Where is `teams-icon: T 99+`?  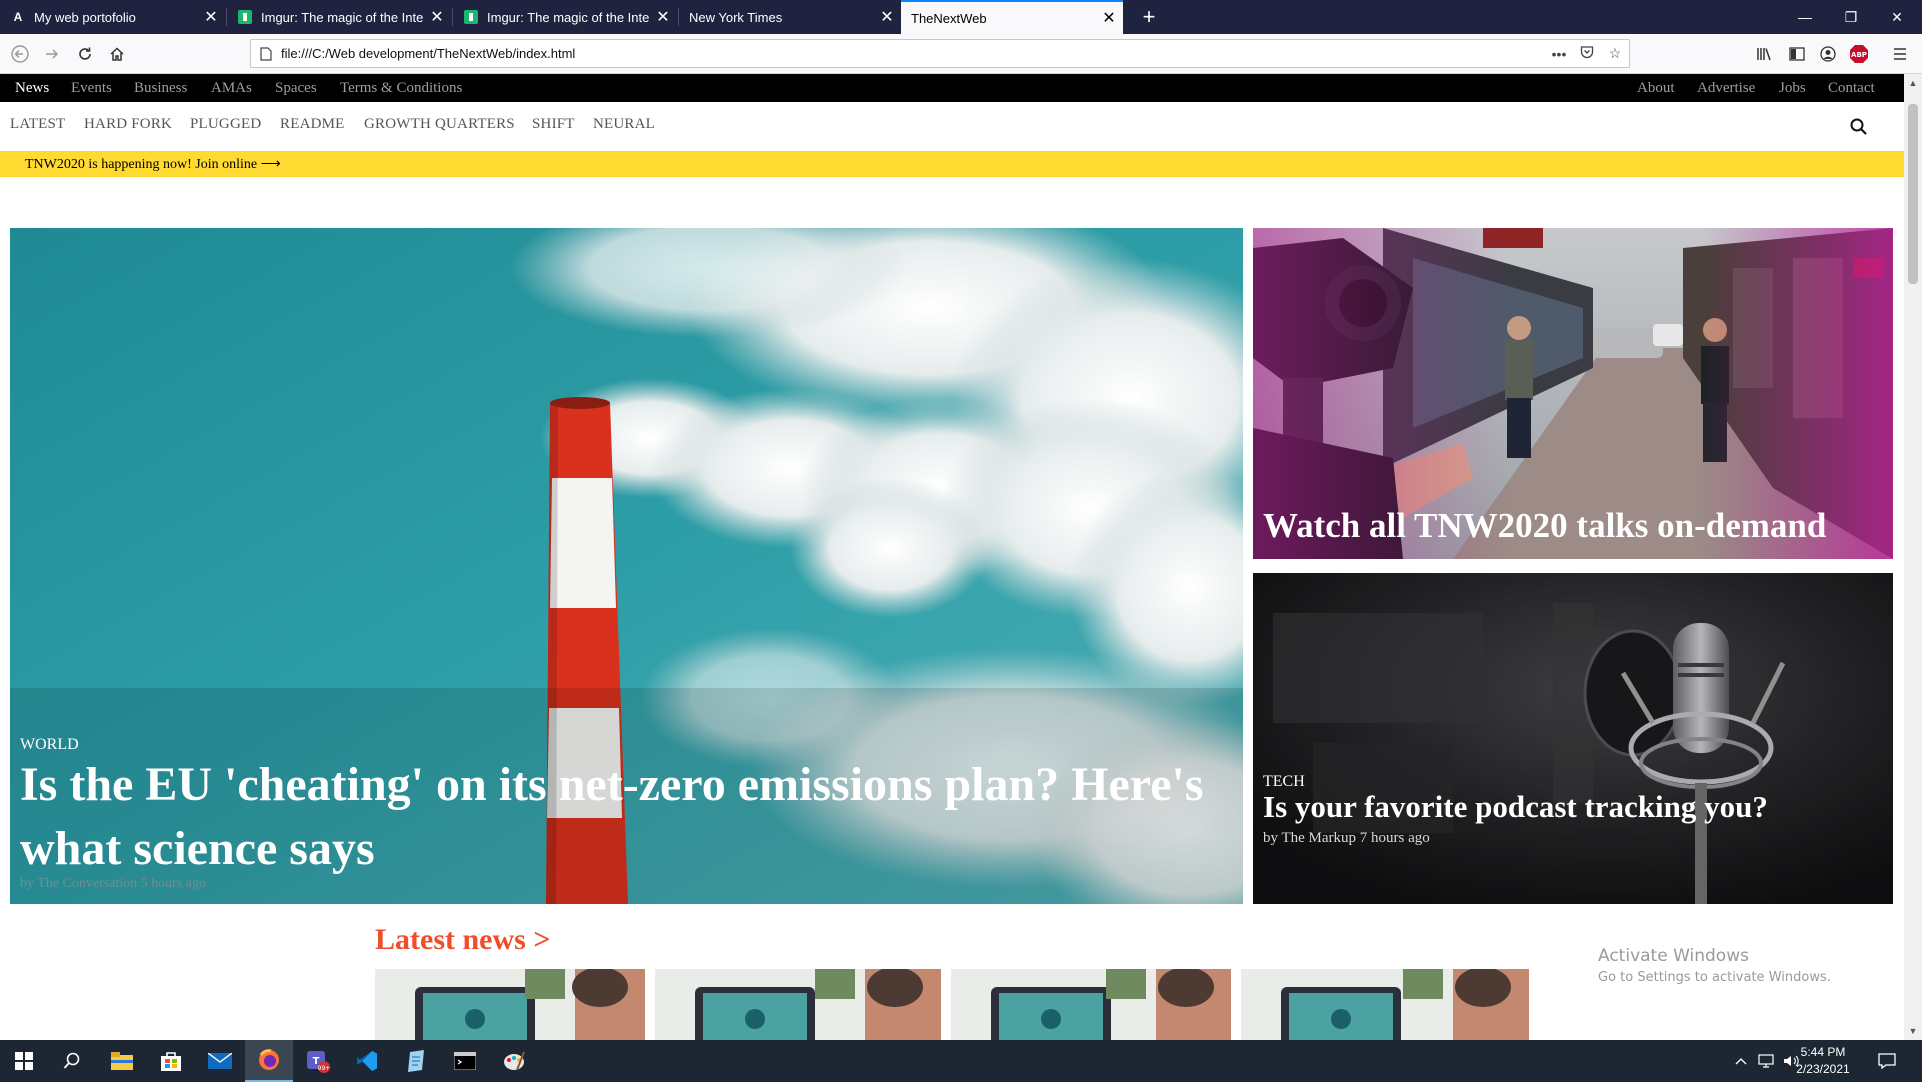
teams-icon: T 99+ is located at coordinates (318, 1061).